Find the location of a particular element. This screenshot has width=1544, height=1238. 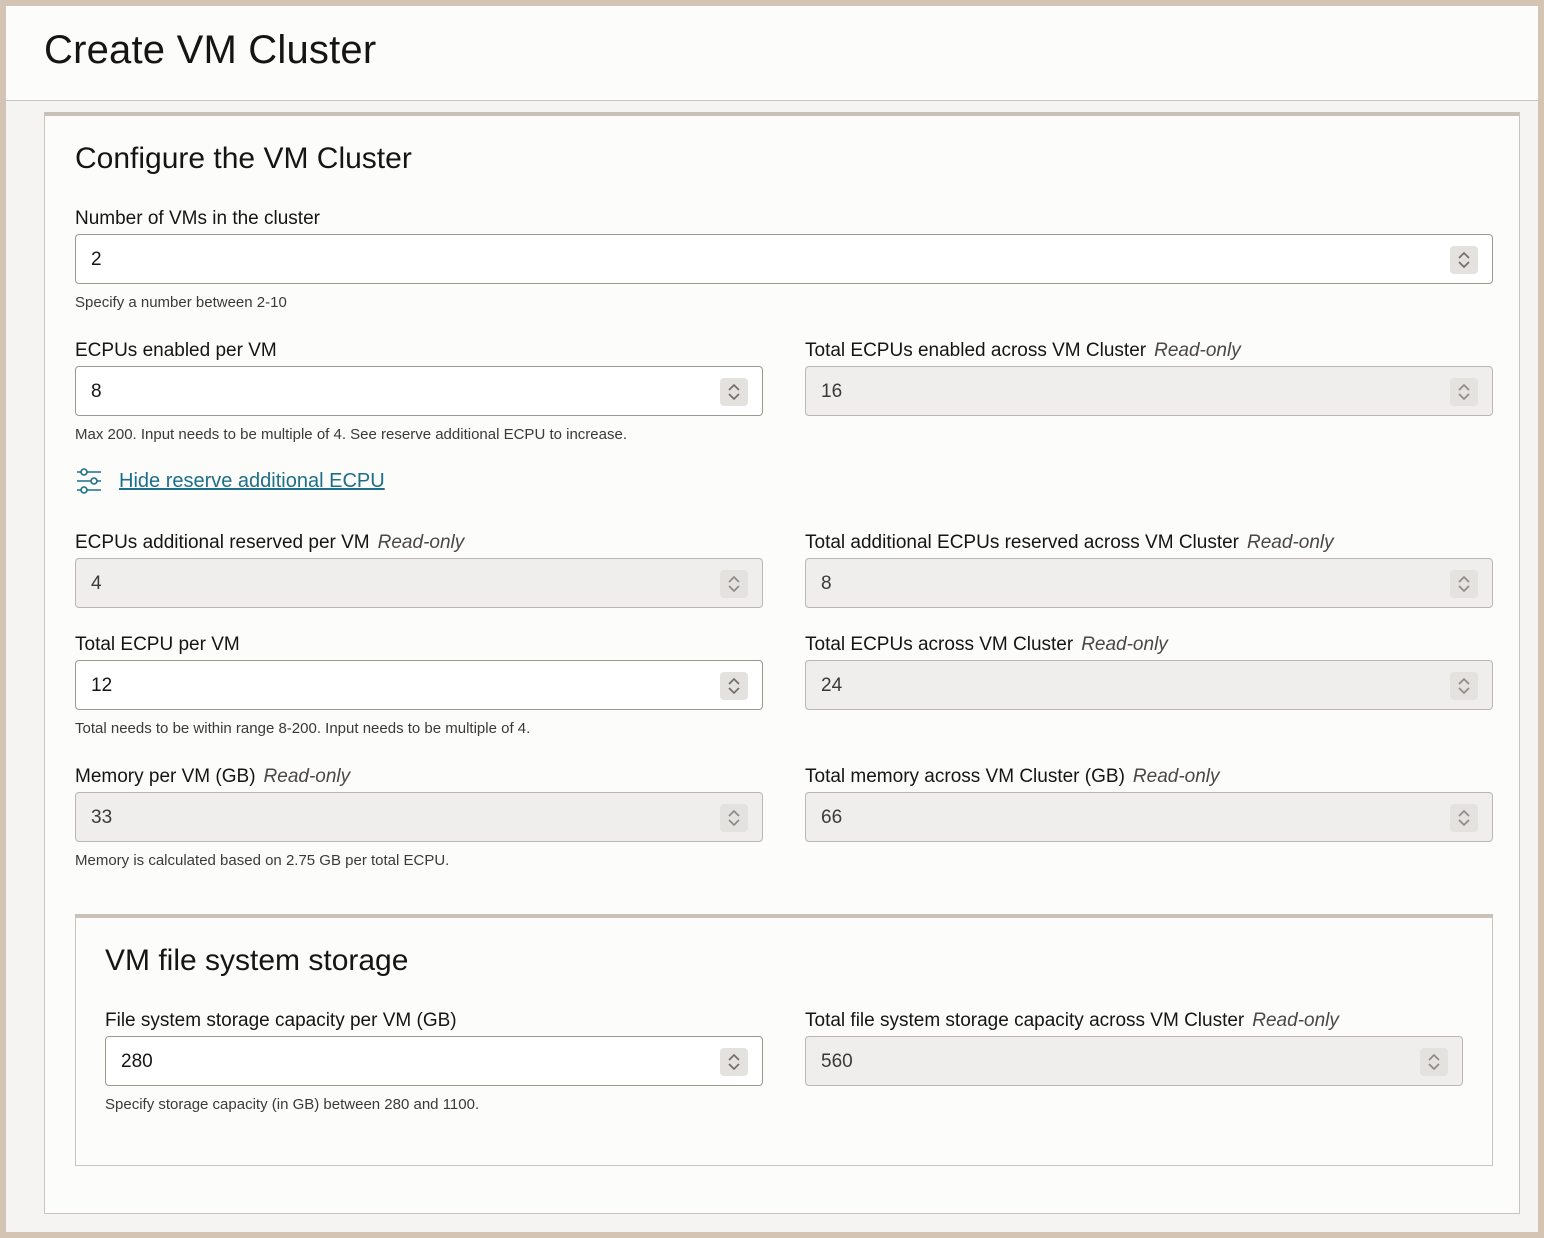

total-ecpus-cluster-field: 24 is located at coordinates (1149, 685).